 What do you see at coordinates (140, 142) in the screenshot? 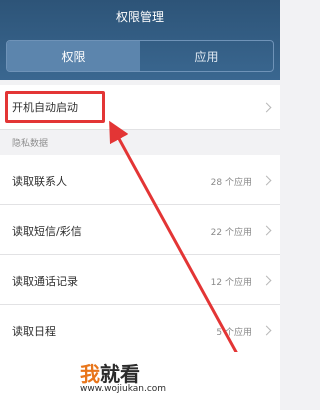
I see `section-header-privacy: 隐私数据` at bounding box center [140, 142].